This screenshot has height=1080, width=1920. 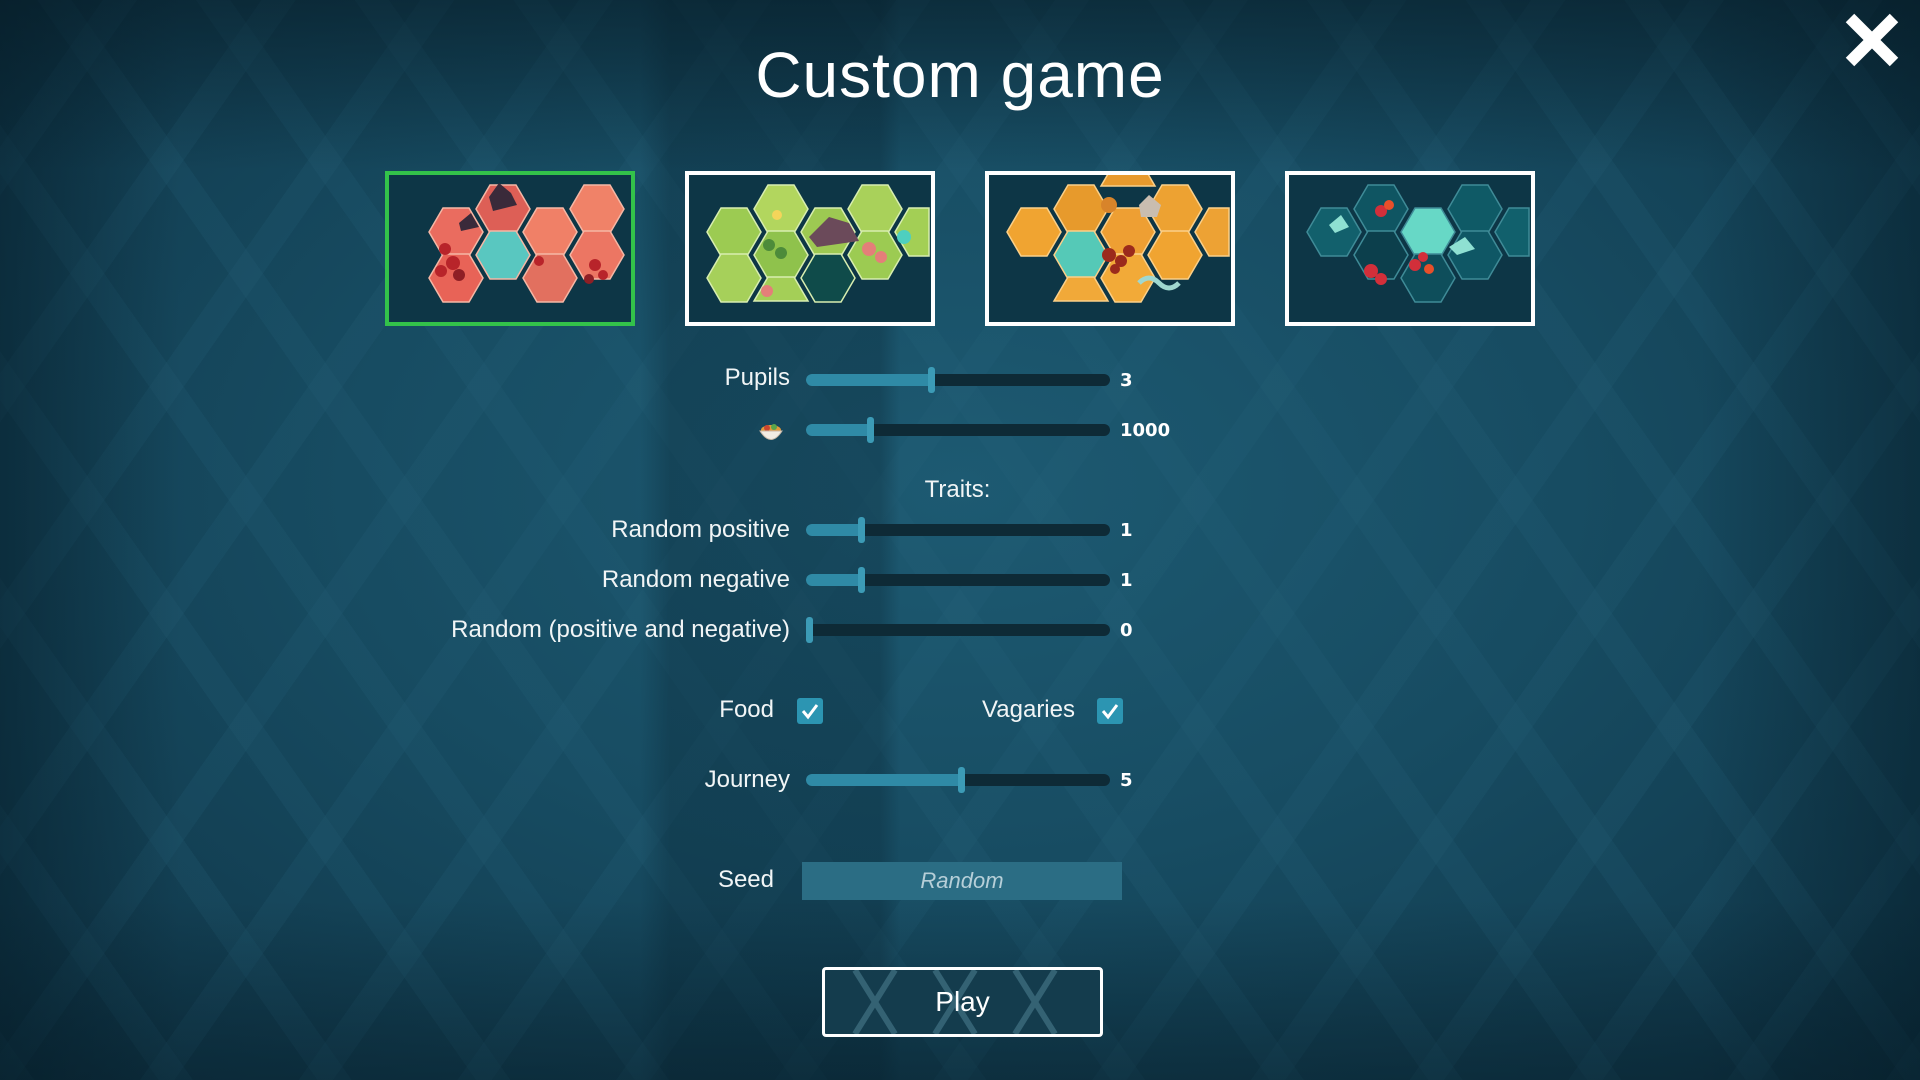 What do you see at coordinates (771, 432) in the screenshot?
I see `food-bowl-icon` at bounding box center [771, 432].